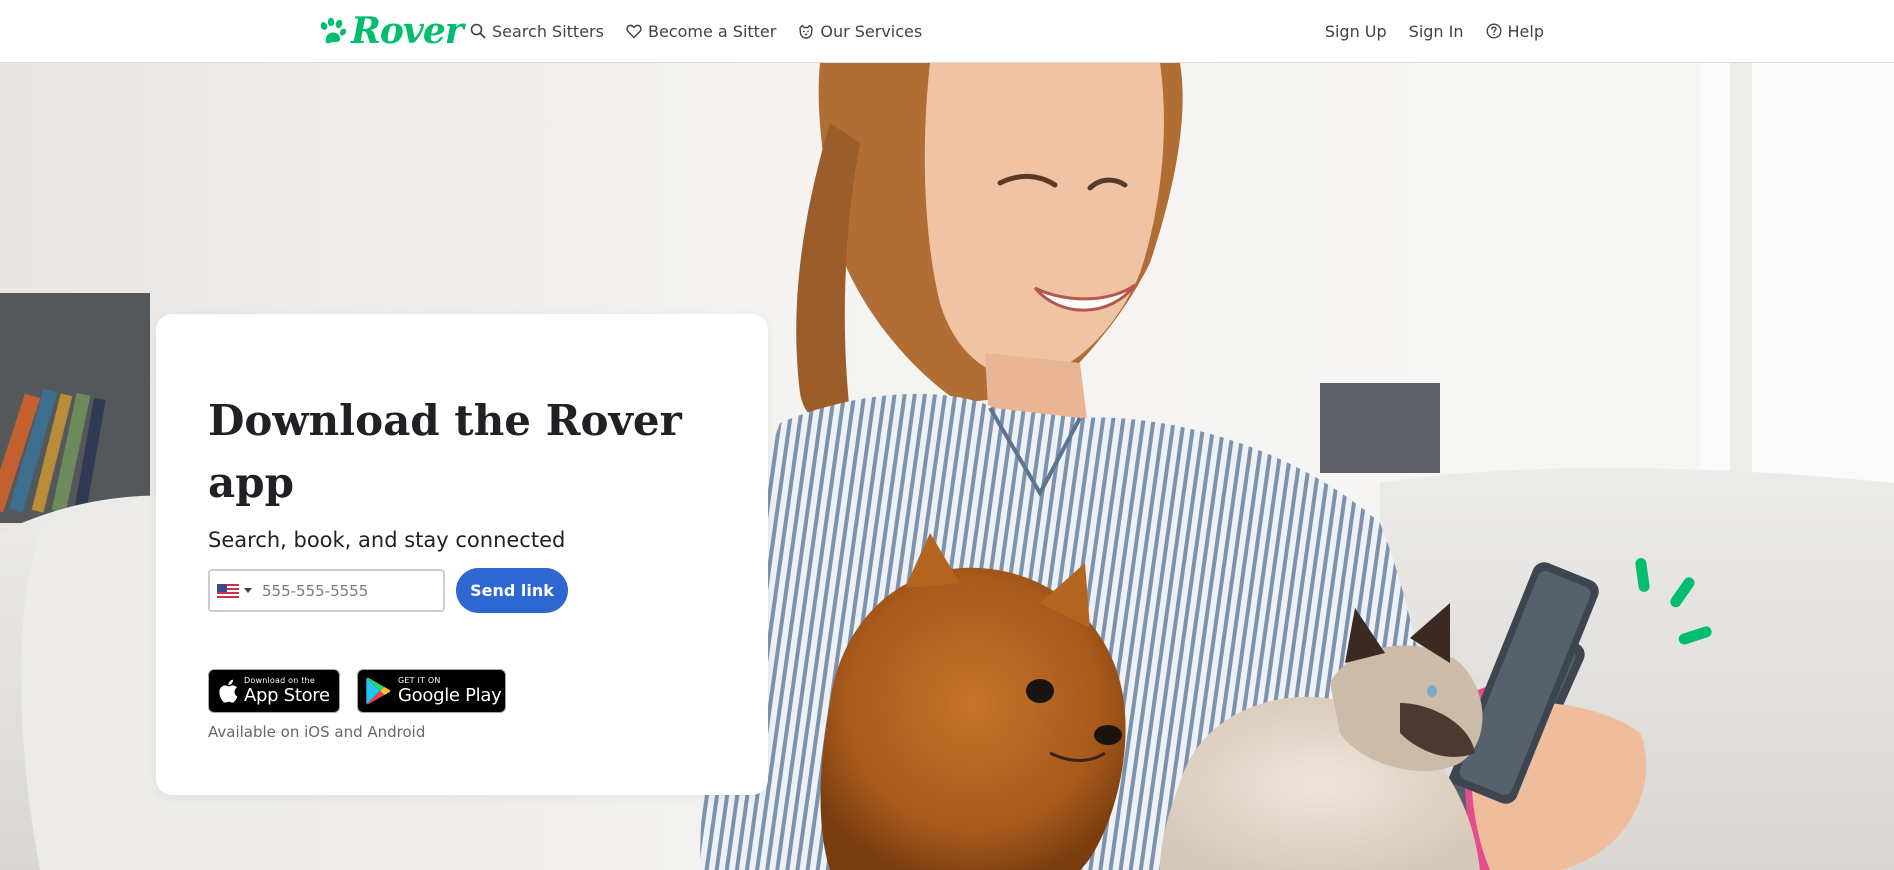 Image resolution: width=1894 pixels, height=870 pixels. Describe the element at coordinates (279, 680) in the screenshot. I see `badge-small-text: Download on the` at that location.